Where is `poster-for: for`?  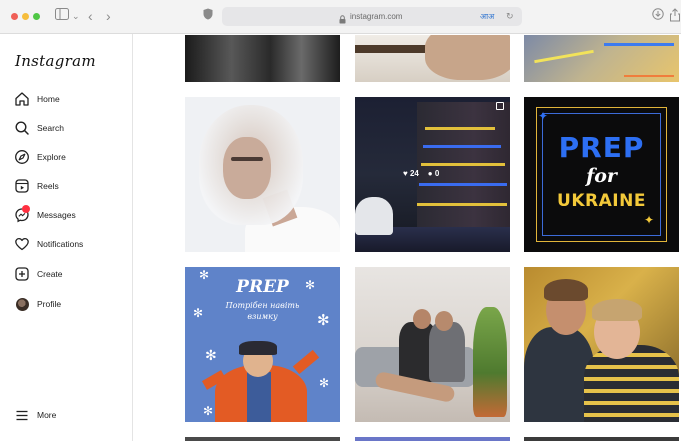
poster-for: for is located at coordinates (601, 176).